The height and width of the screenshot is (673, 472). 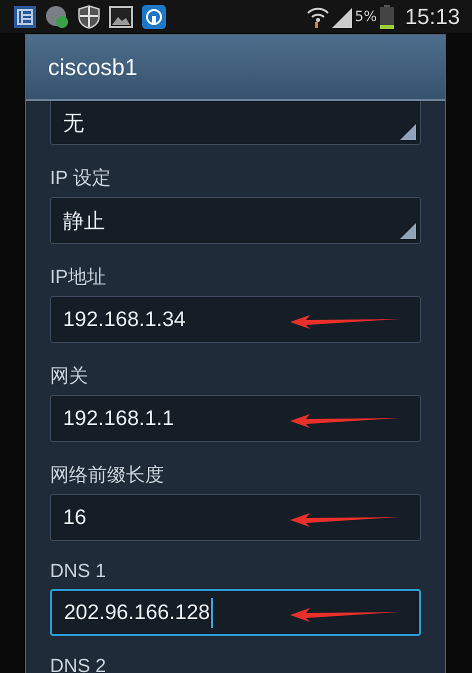 I want to click on image-icon, so click(x=121, y=17).